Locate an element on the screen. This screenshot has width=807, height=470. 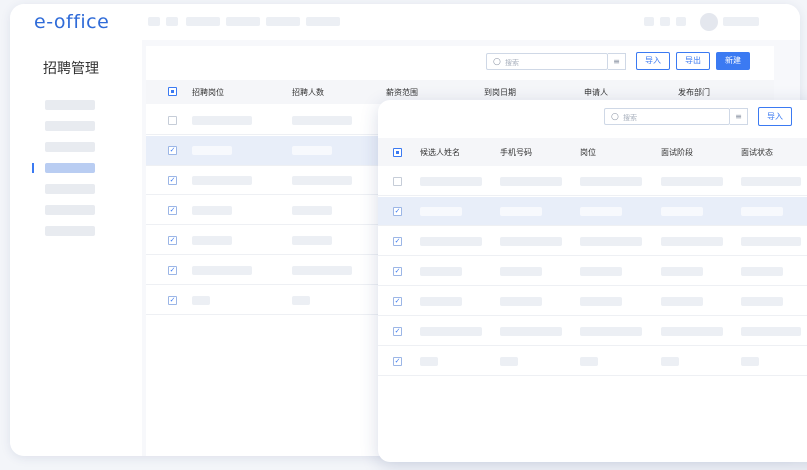
sidebar: 招聘管理 is located at coordinates (76, 248).